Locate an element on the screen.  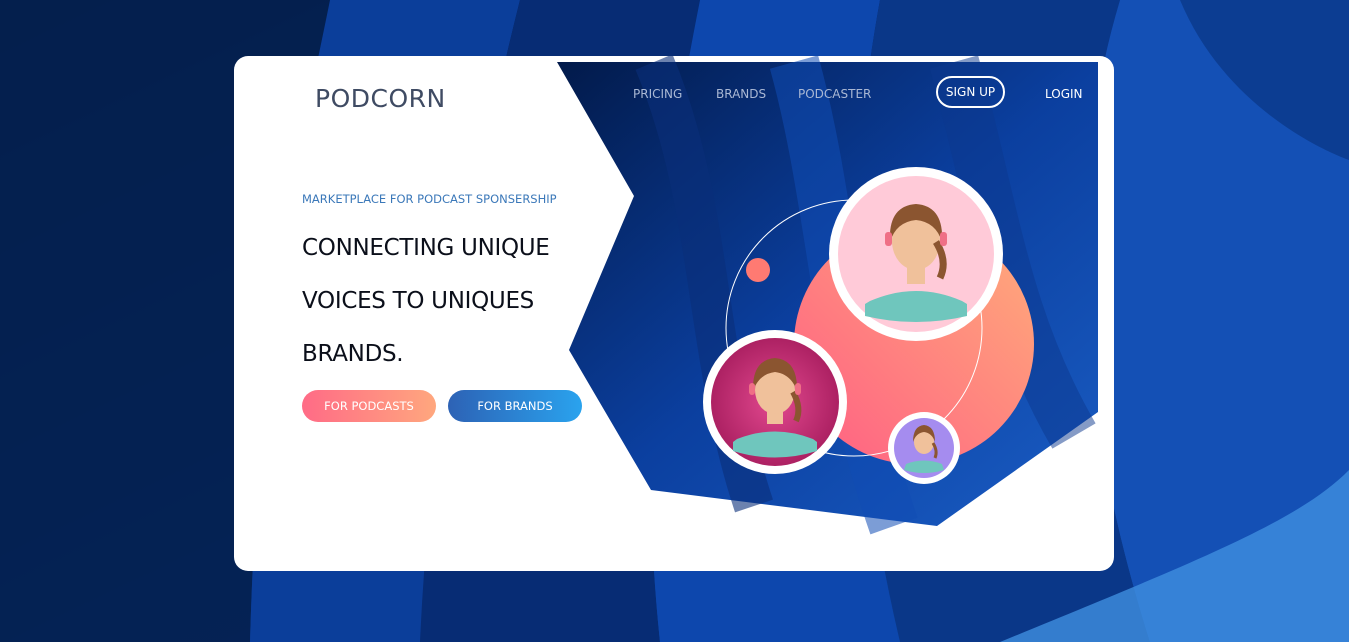
for-brands-button: FOR BRANDS is located at coordinates (515, 406).